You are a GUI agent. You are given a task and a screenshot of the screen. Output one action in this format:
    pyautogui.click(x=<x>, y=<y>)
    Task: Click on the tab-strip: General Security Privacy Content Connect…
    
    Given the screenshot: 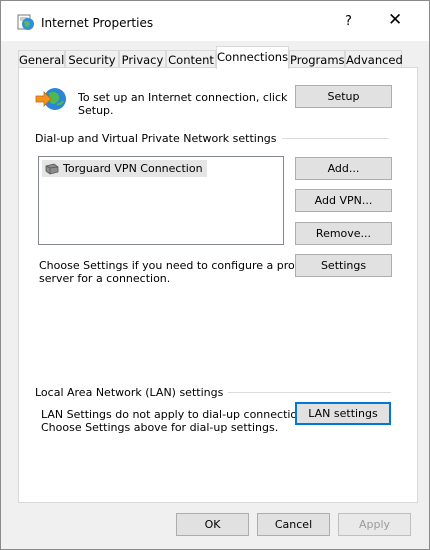 What is the action you would take?
    pyautogui.click(x=215, y=57)
    